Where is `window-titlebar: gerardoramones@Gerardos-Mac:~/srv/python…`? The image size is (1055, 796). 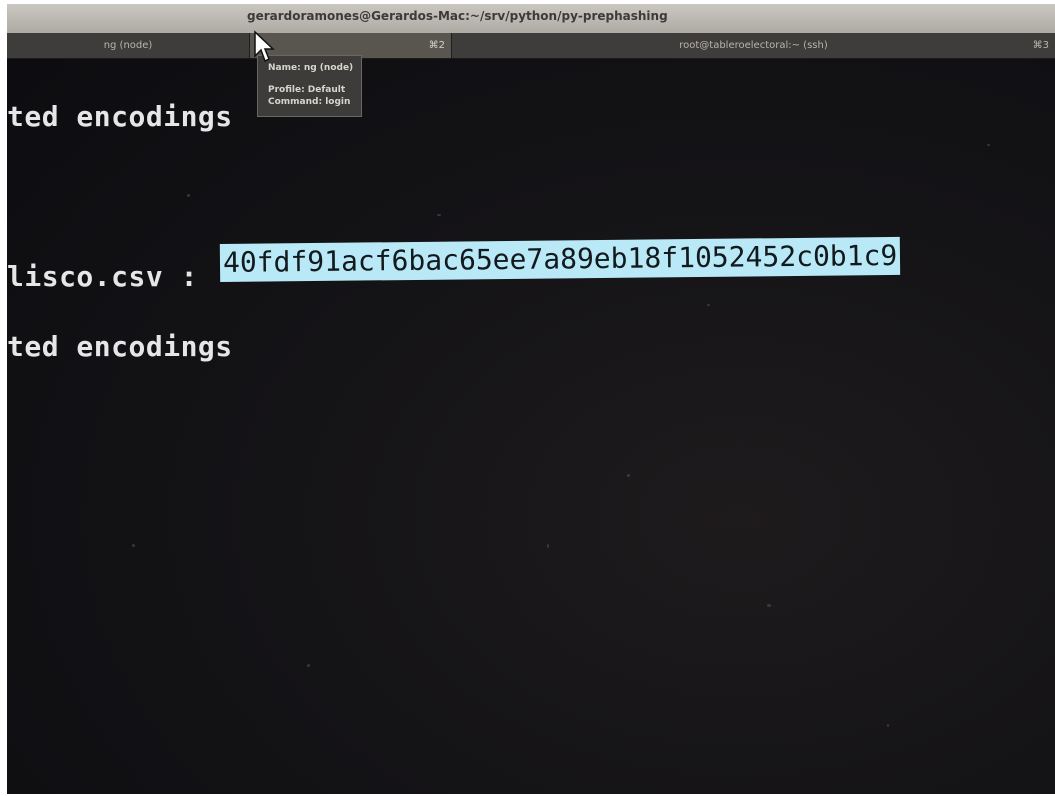
window-titlebar: gerardoramones@Gerardos-Mac:~/srv/python… is located at coordinates (531, 19).